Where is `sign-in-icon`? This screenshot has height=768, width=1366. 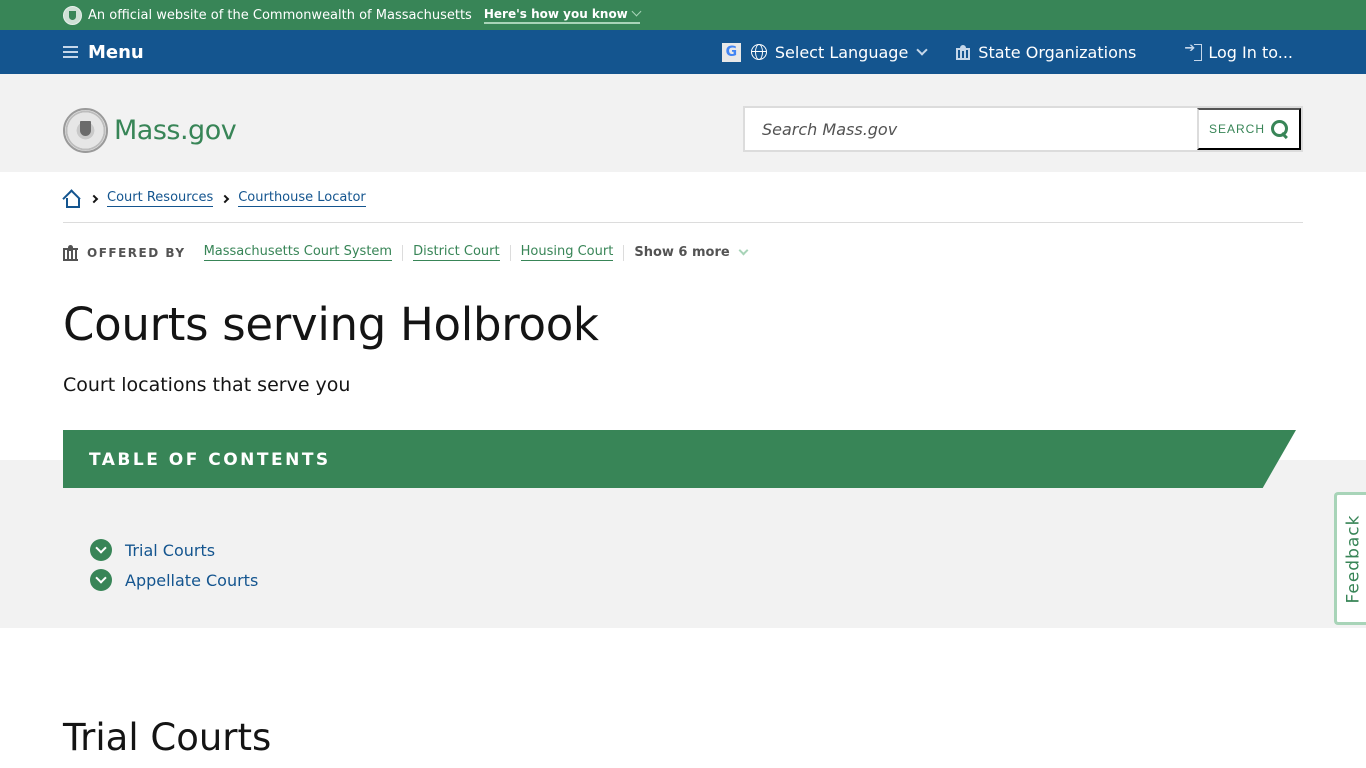 sign-in-icon is located at coordinates (1193, 51).